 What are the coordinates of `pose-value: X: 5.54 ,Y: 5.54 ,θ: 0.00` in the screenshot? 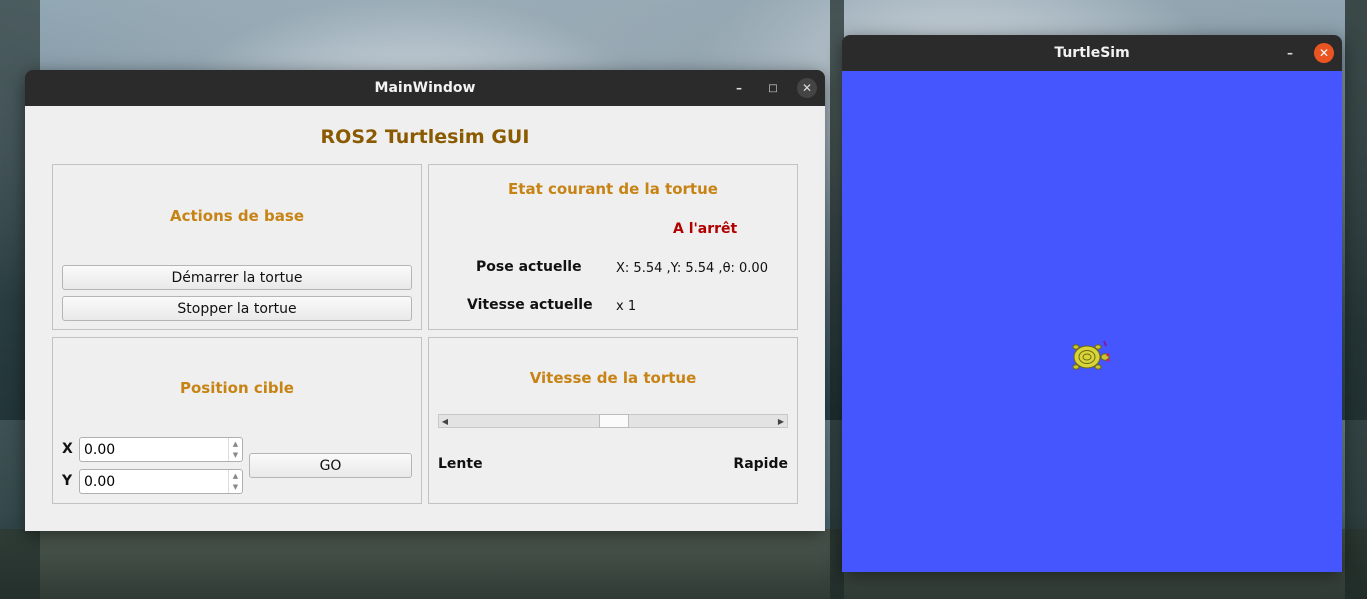 It's located at (692, 268).